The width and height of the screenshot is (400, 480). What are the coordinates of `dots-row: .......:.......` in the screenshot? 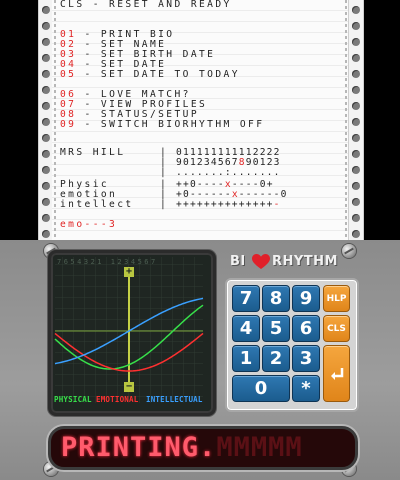 It's located at (228, 172).